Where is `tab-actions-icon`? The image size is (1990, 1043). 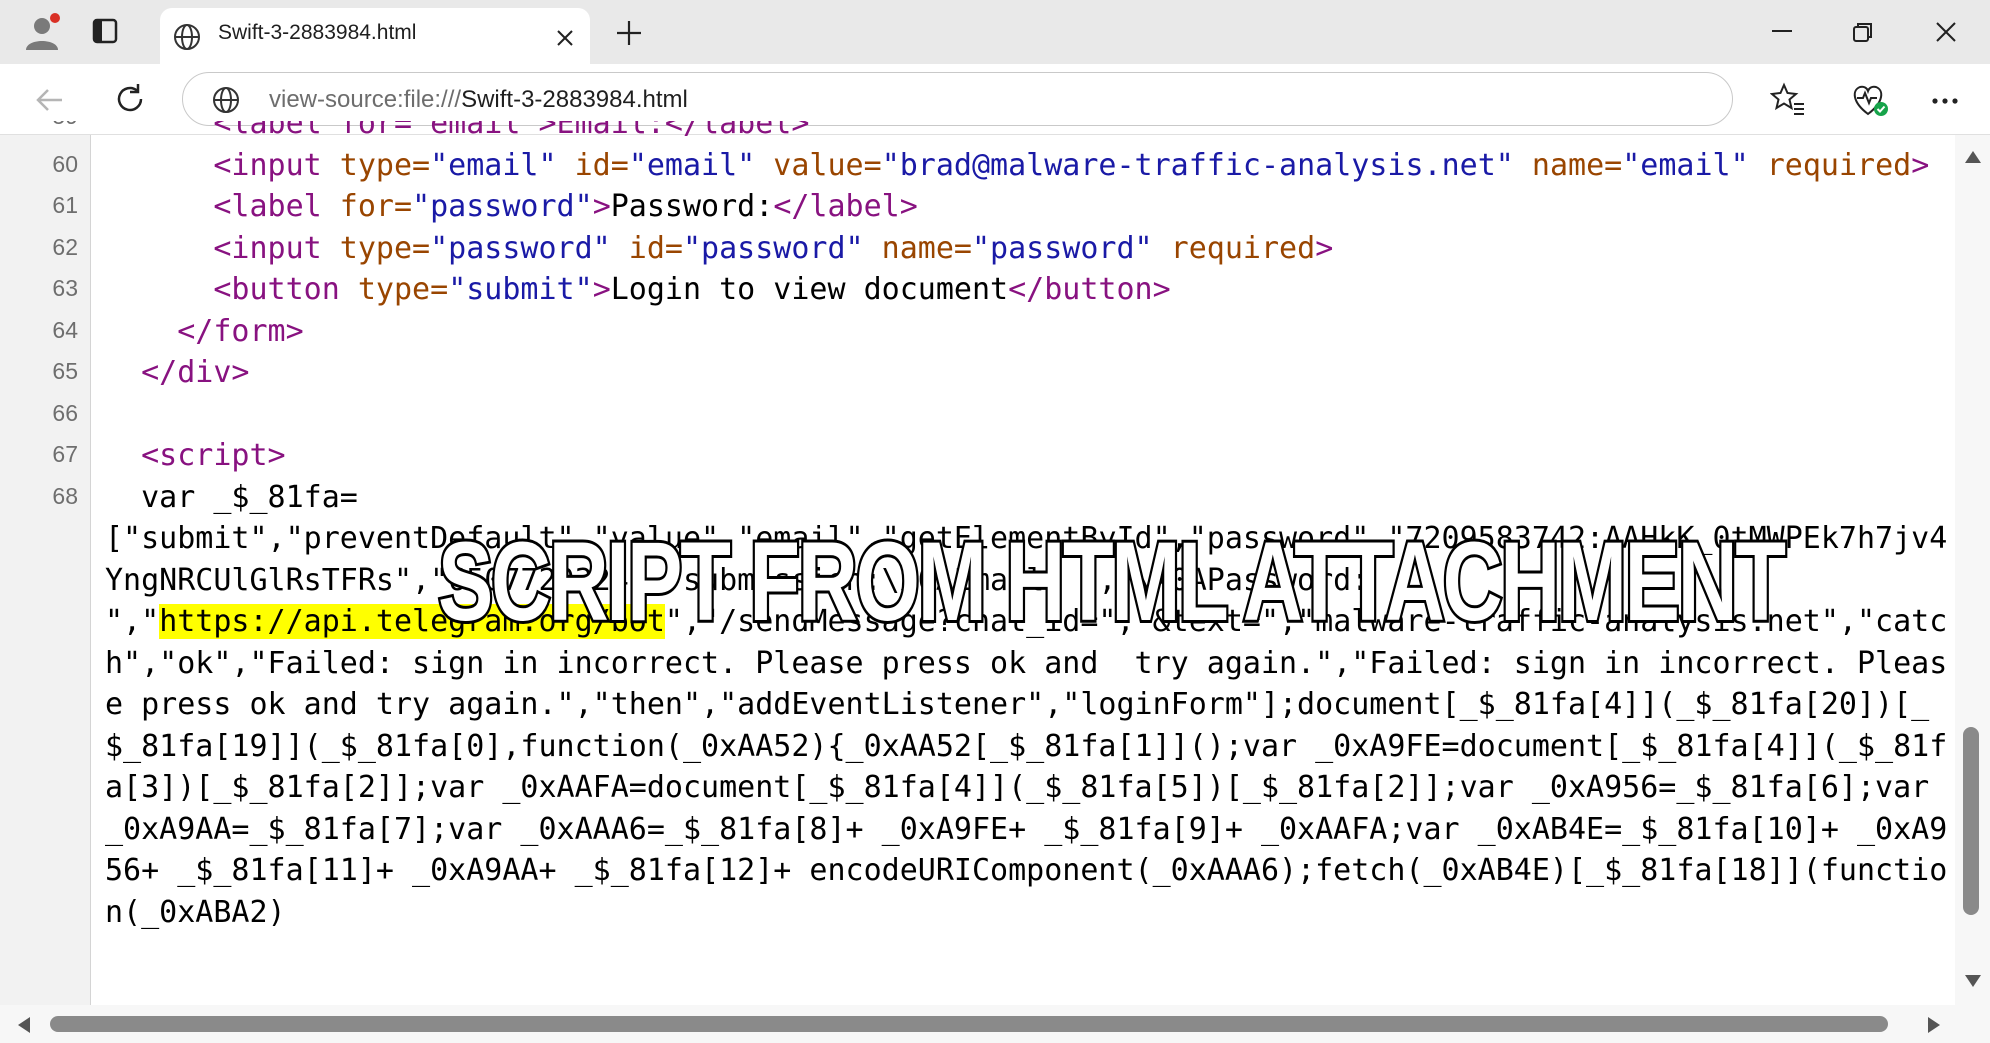 tab-actions-icon is located at coordinates (105, 31).